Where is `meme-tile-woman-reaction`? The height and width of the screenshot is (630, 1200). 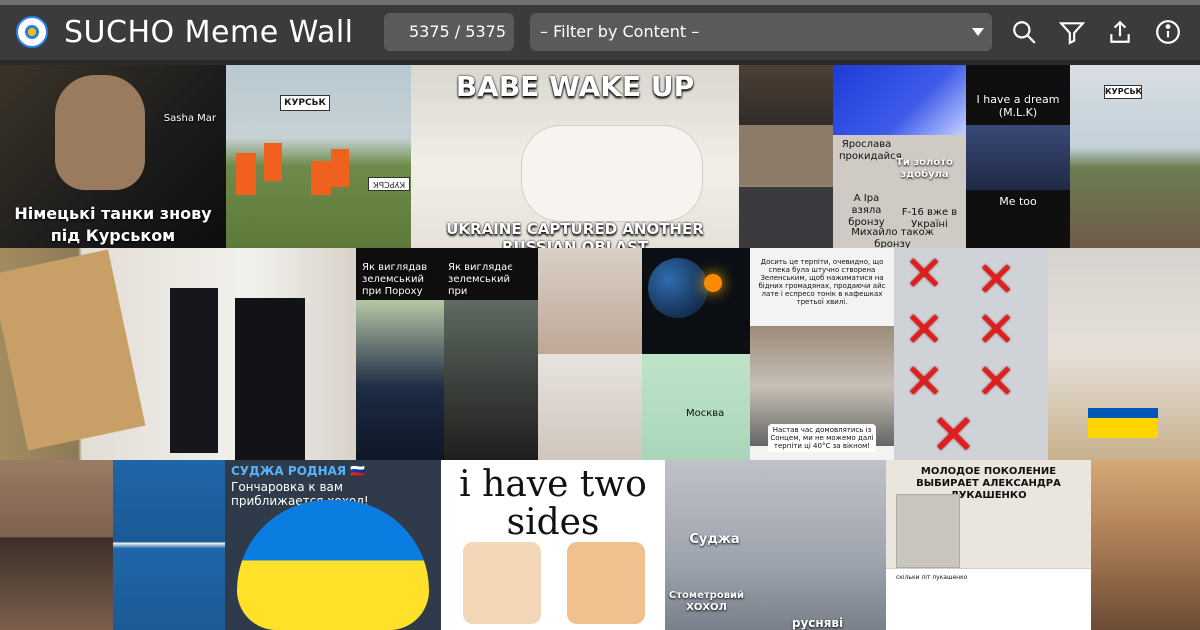
meme-tile-woman-reaction is located at coordinates (590, 354).